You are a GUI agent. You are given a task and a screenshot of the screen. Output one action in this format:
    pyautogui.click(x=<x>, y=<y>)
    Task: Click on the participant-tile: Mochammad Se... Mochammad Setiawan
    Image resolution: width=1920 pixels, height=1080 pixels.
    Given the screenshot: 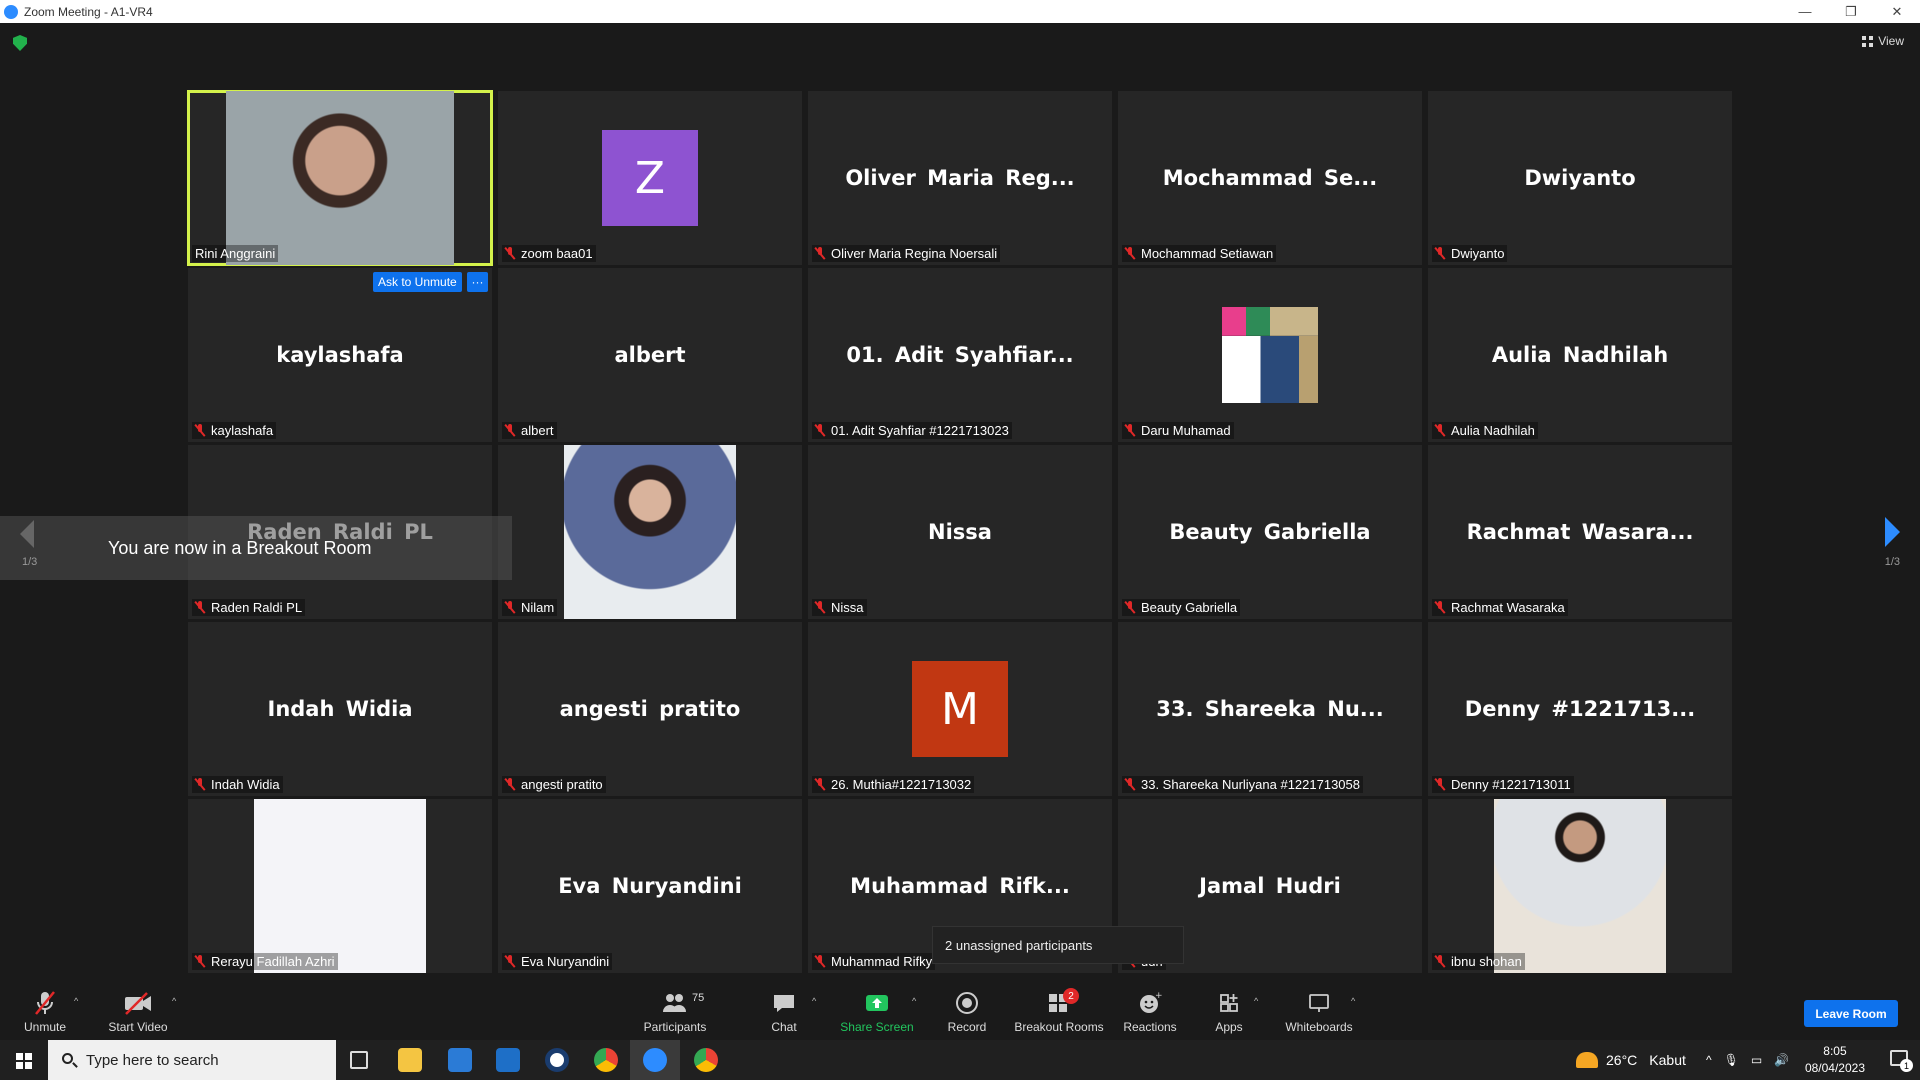 What is the action you would take?
    pyautogui.click(x=1270, y=178)
    